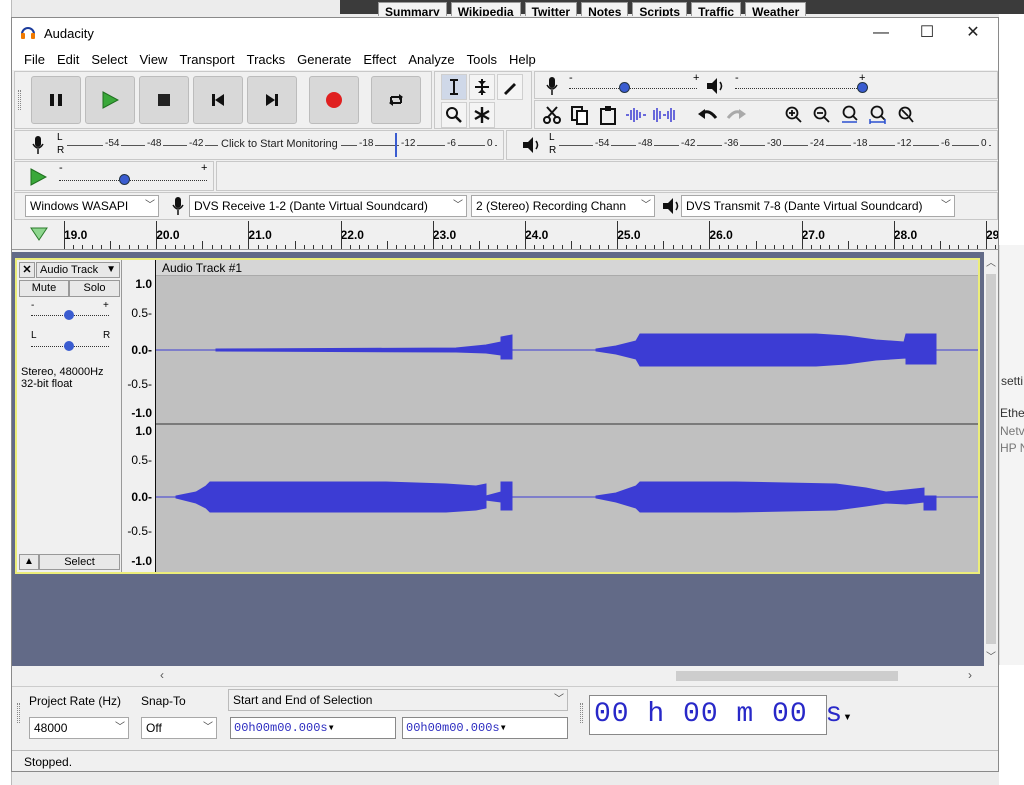 This screenshot has width=1024, height=785. I want to click on audio-host-dropdown: Windows WASAPI ﹀, so click(92, 206).